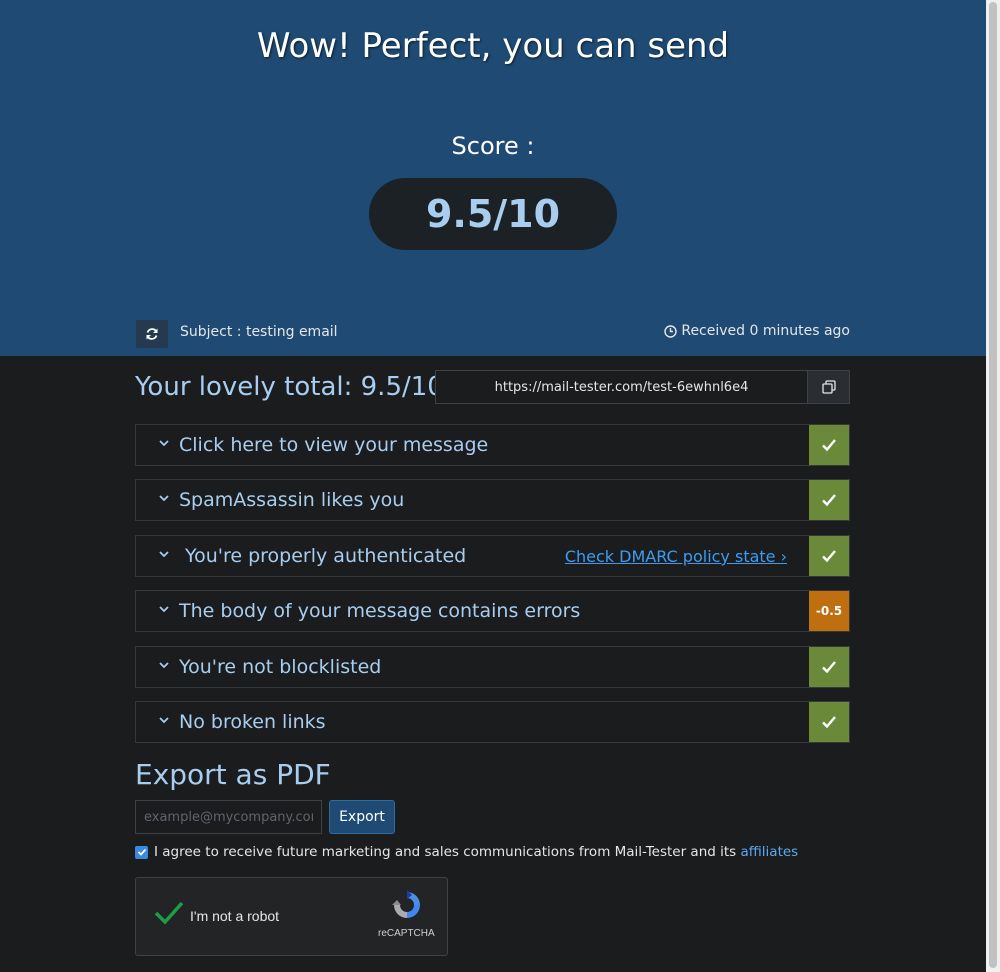 The height and width of the screenshot is (972, 1000). I want to click on total-score-title: Your lovely total: 9.5/10, so click(289, 387).